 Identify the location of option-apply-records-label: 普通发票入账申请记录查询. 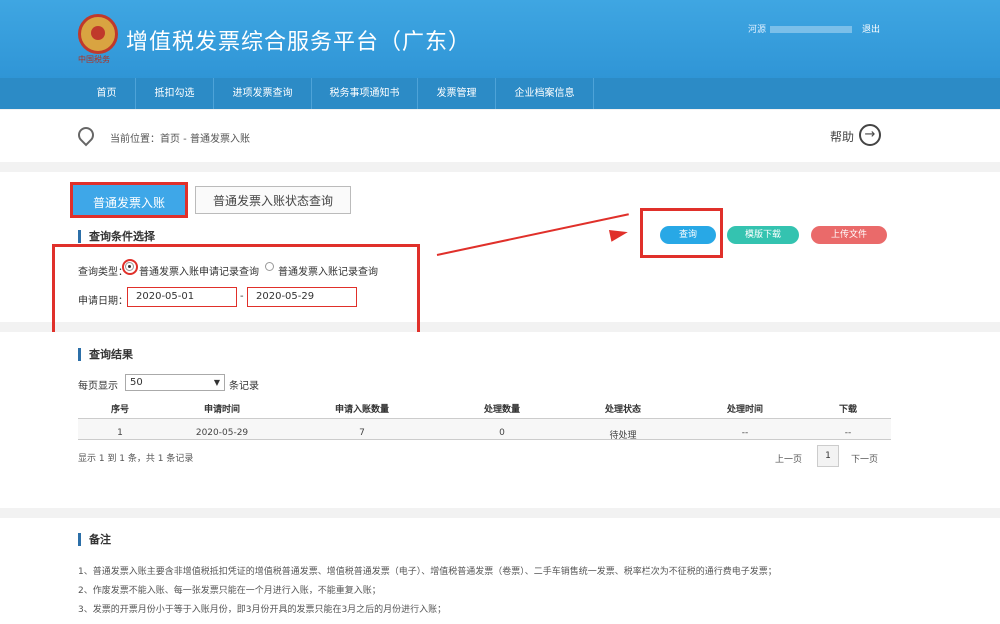
(199, 272).